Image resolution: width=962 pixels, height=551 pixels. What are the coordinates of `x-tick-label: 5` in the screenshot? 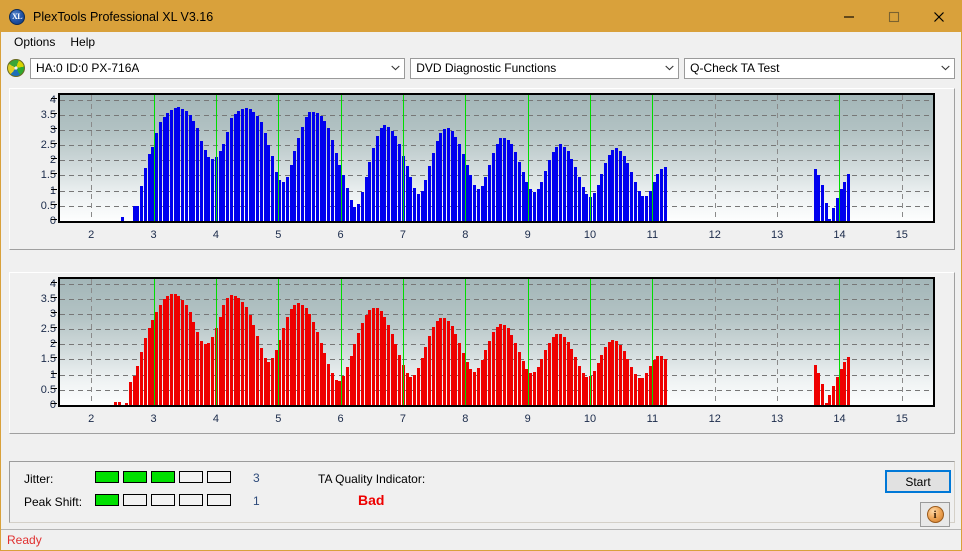 It's located at (278, 419).